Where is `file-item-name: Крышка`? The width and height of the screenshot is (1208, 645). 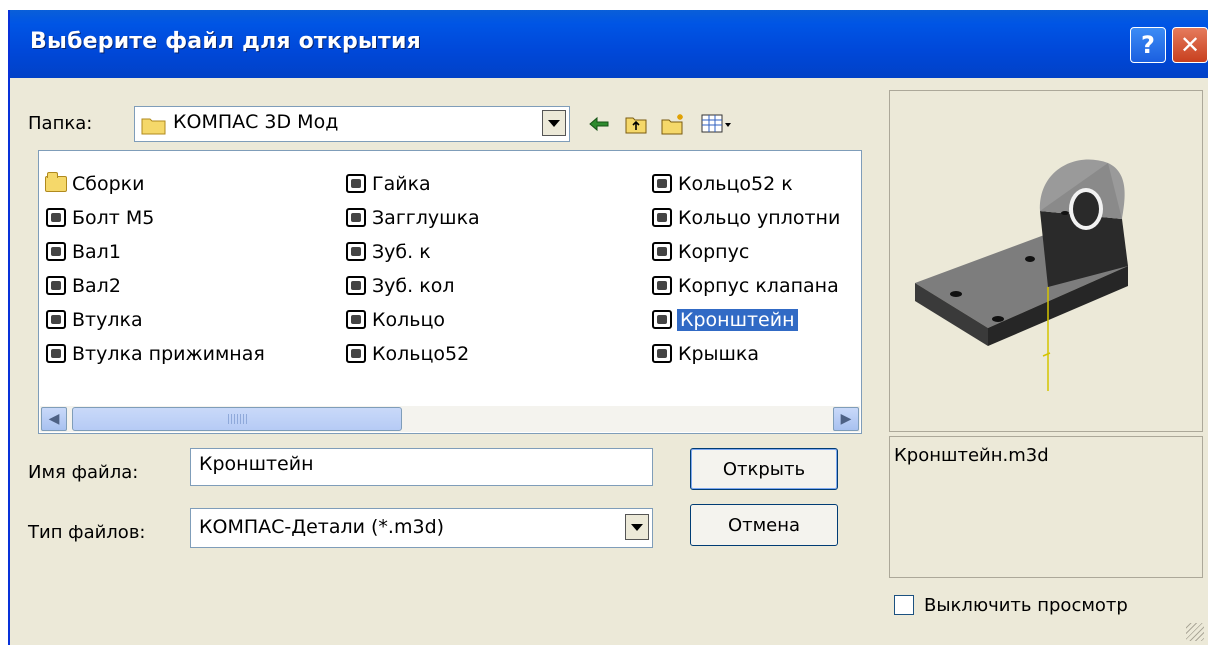
file-item-name: Крышка is located at coordinates (719, 354).